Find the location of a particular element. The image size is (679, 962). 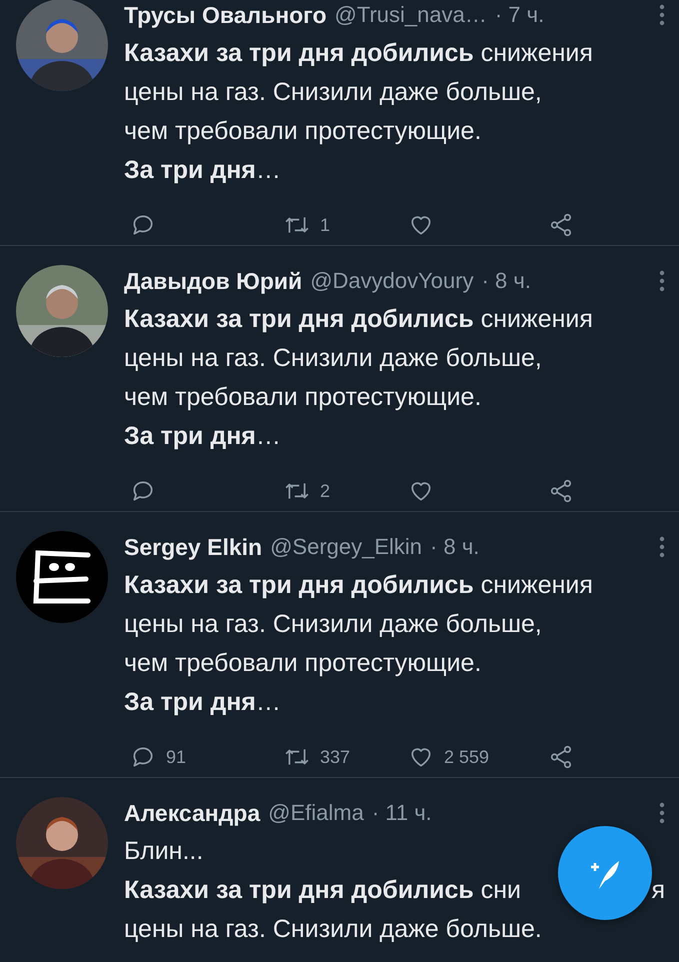

author-name: Давыдов Юрий is located at coordinates (213, 281).